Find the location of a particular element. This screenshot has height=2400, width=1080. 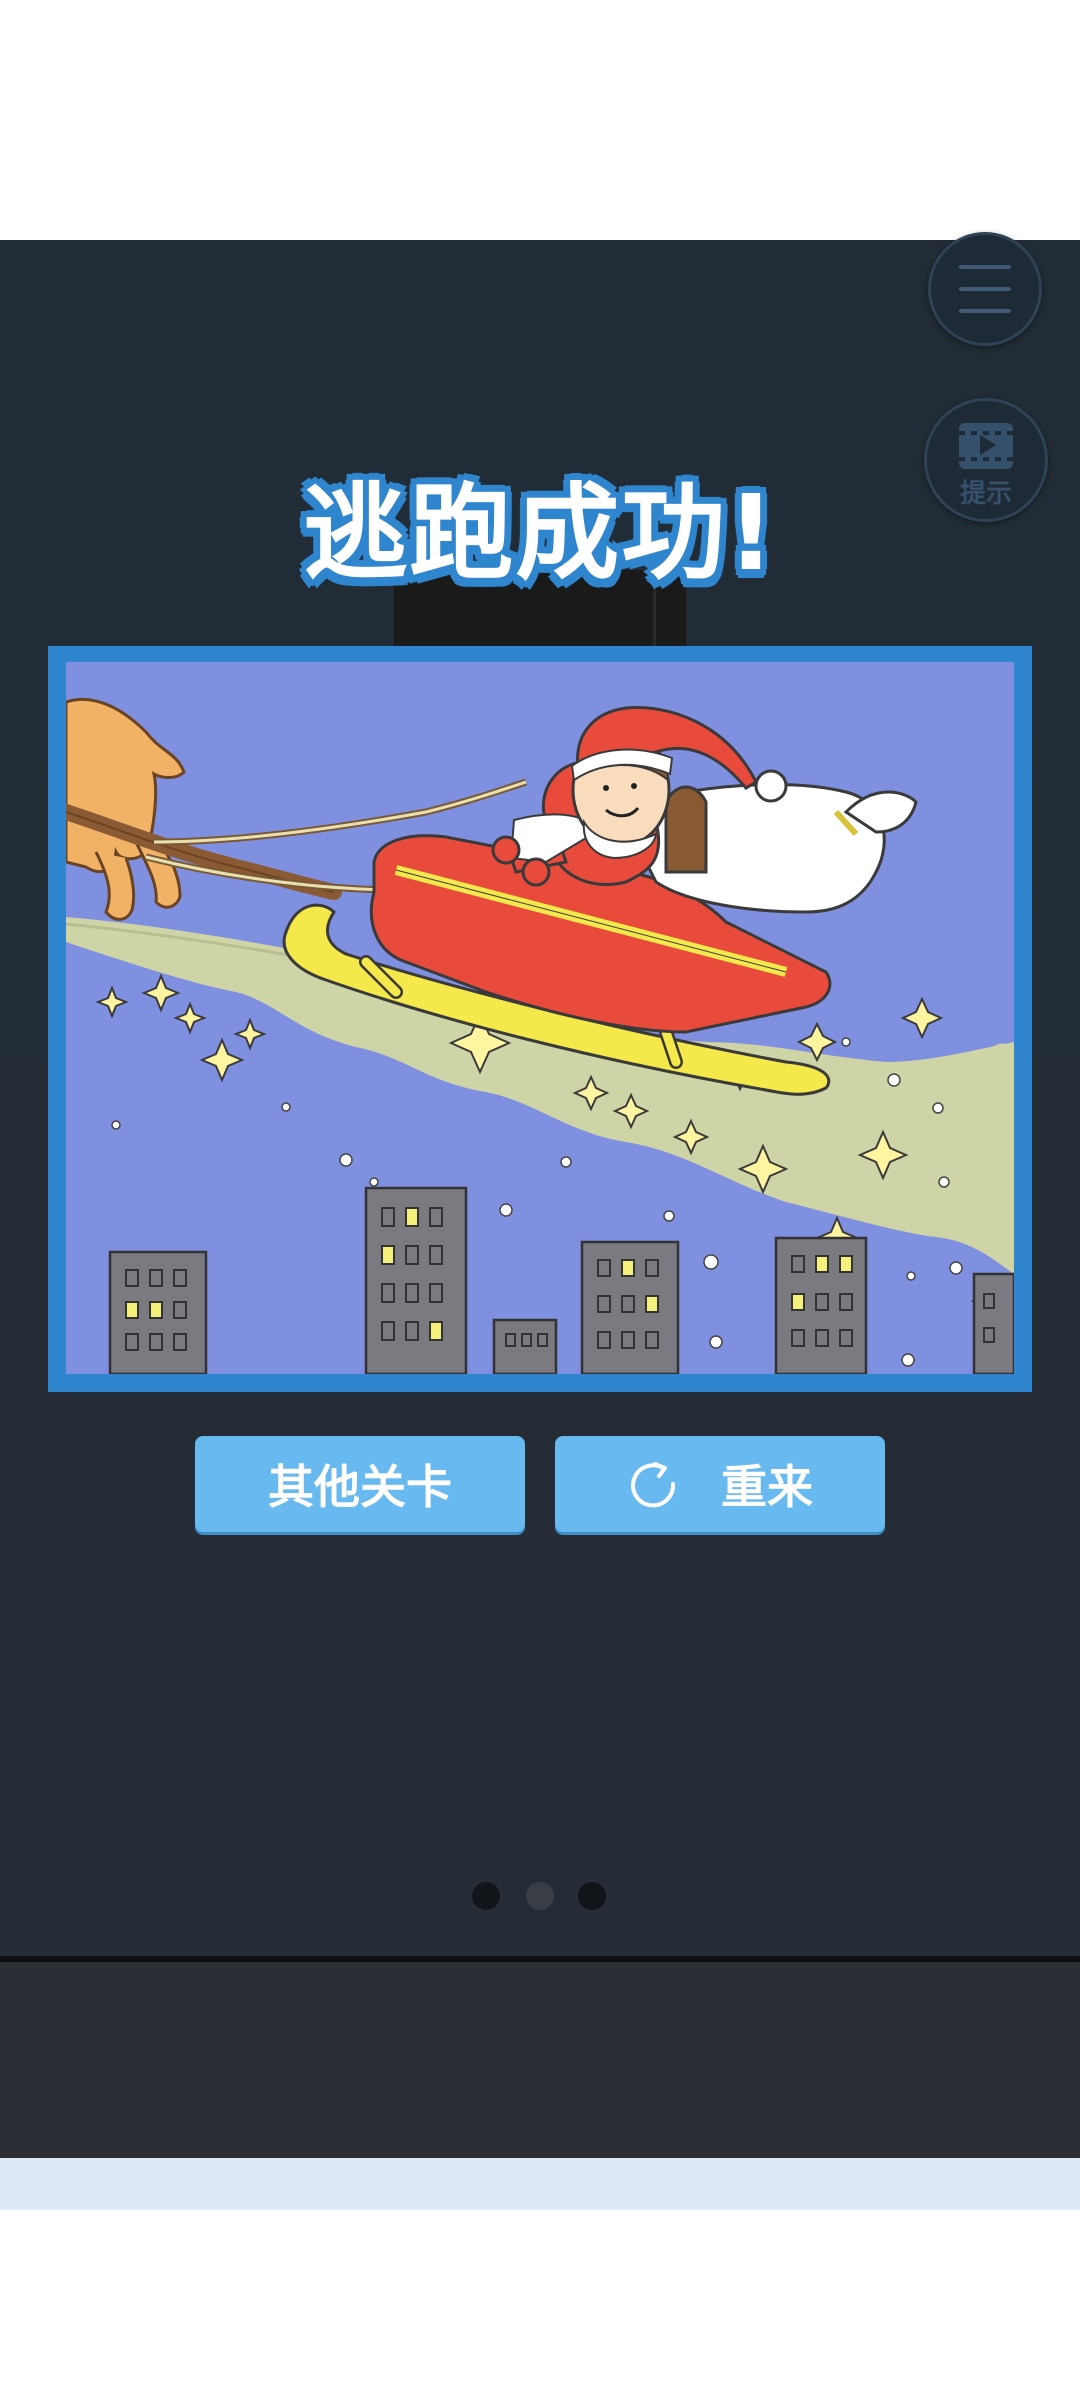

retry-label: 重来 is located at coordinates (767, 1487).